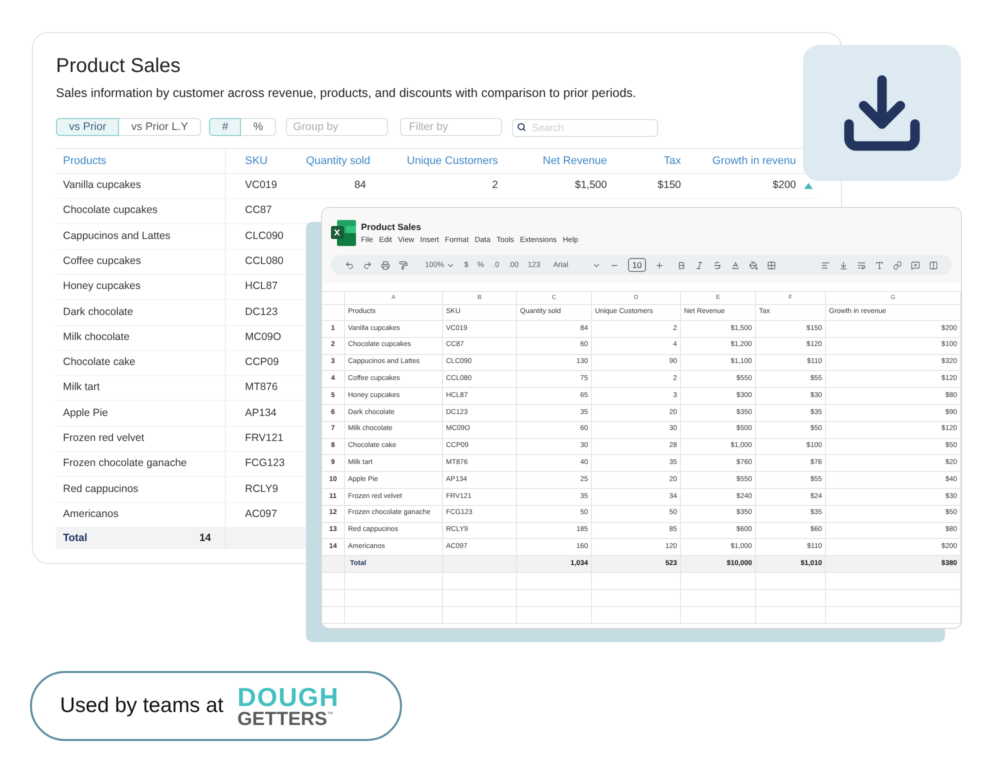 The height and width of the screenshot is (780, 990). What do you see at coordinates (261, 514) in the screenshot?
I see `table-cell: AC097` at bounding box center [261, 514].